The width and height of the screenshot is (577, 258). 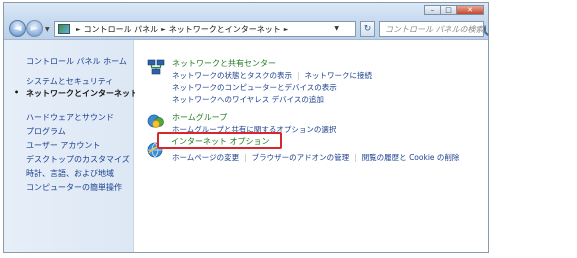 I want to click on search-input: コントロール パネルの検索, so click(x=434, y=29).